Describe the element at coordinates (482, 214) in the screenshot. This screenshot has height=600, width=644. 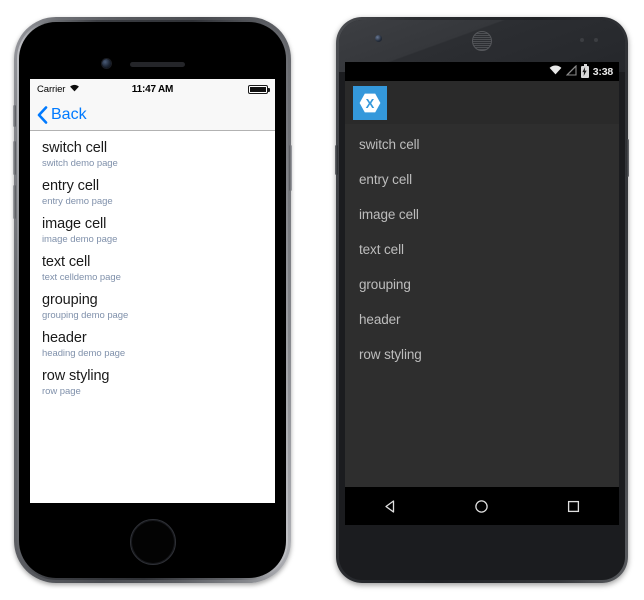
I see `list-item: image cell` at that location.